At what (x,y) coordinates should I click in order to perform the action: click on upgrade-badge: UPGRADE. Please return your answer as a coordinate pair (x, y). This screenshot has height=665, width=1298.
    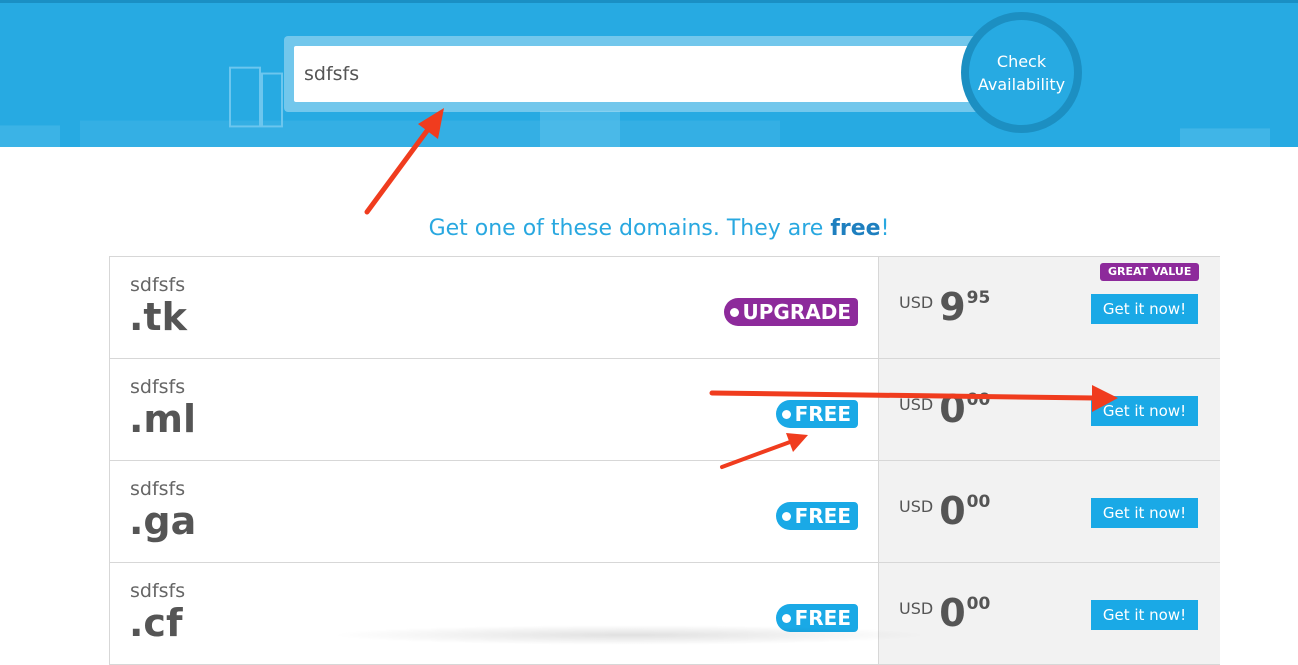
    Looking at the image, I should click on (790, 312).